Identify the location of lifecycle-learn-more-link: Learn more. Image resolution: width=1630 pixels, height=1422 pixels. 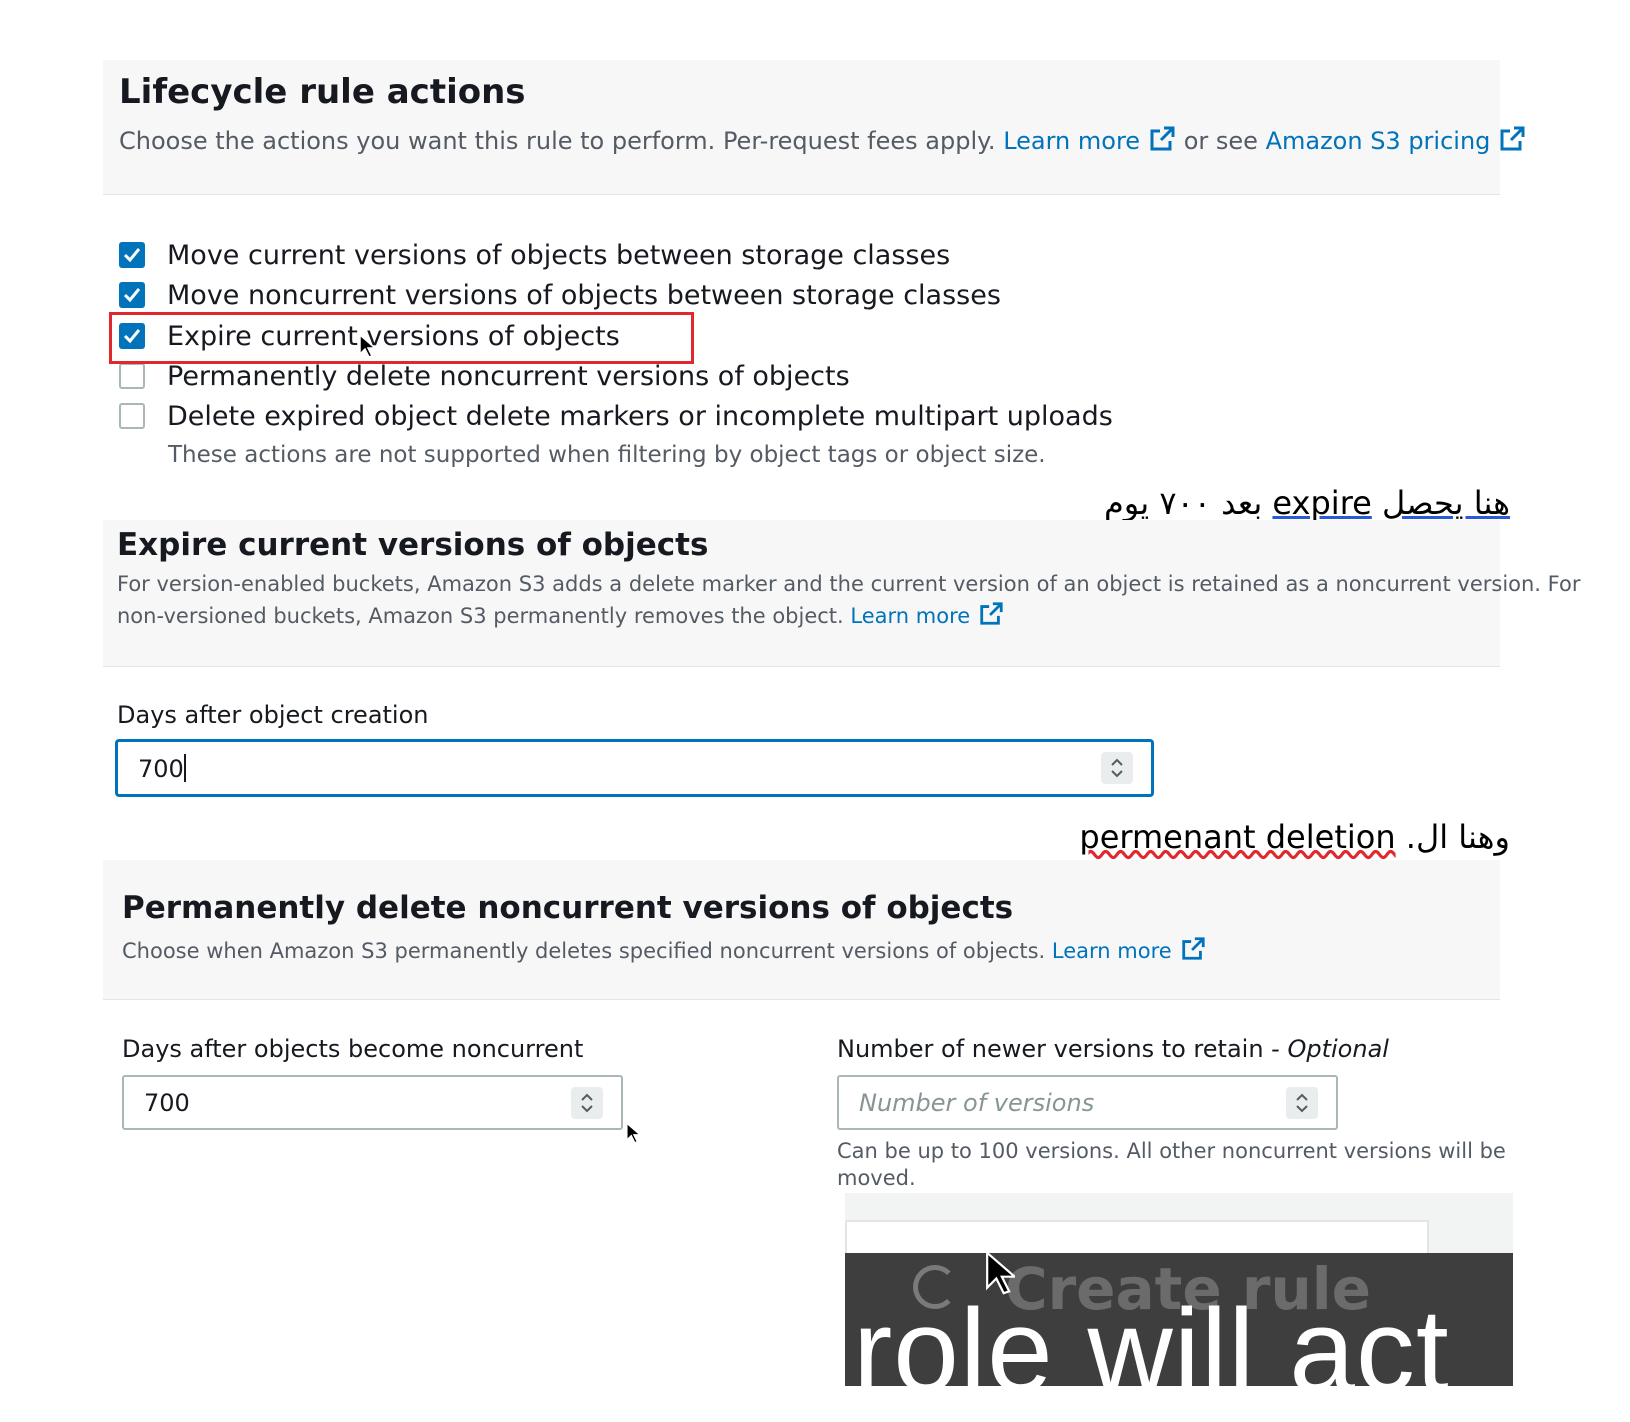
(1071, 141).